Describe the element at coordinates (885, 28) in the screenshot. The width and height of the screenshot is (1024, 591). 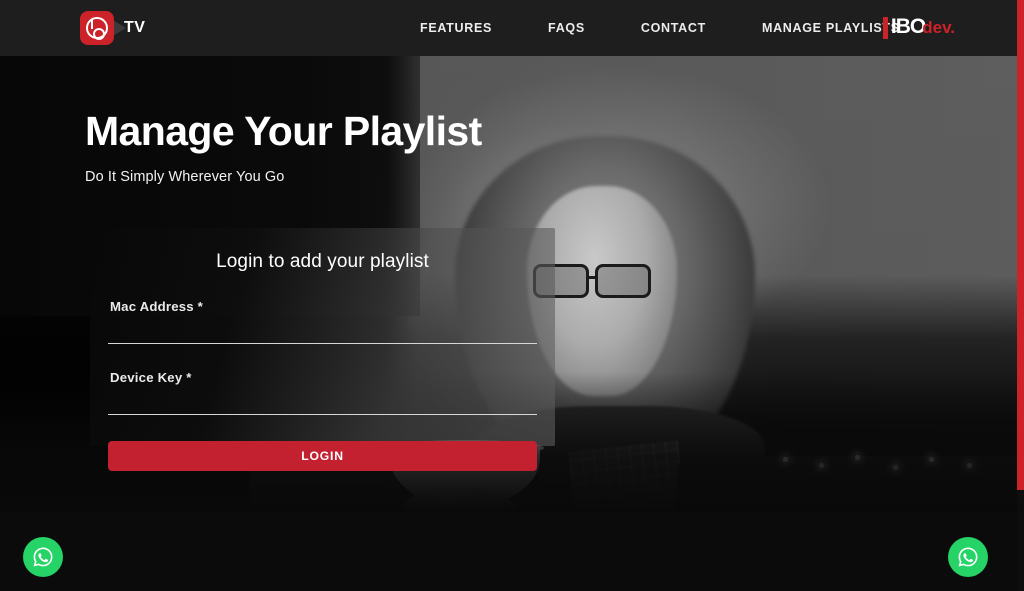
I see `partner-logo-bar-icon` at that location.